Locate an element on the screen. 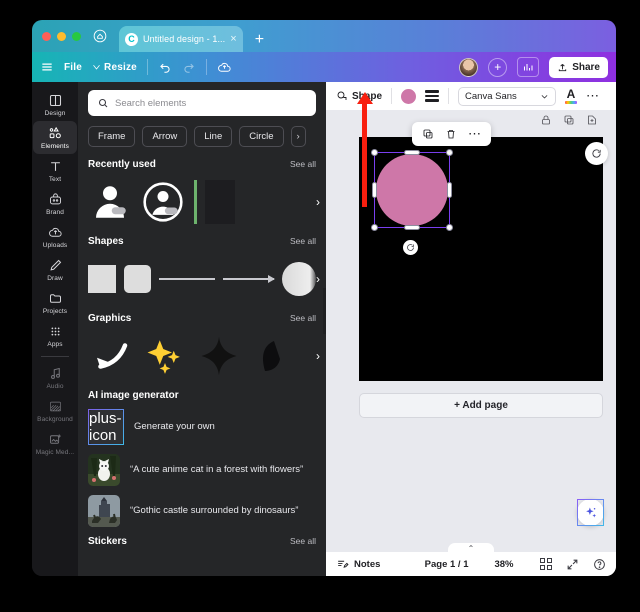 The image size is (640, 612). black-star-graphic is located at coordinates (219, 356).